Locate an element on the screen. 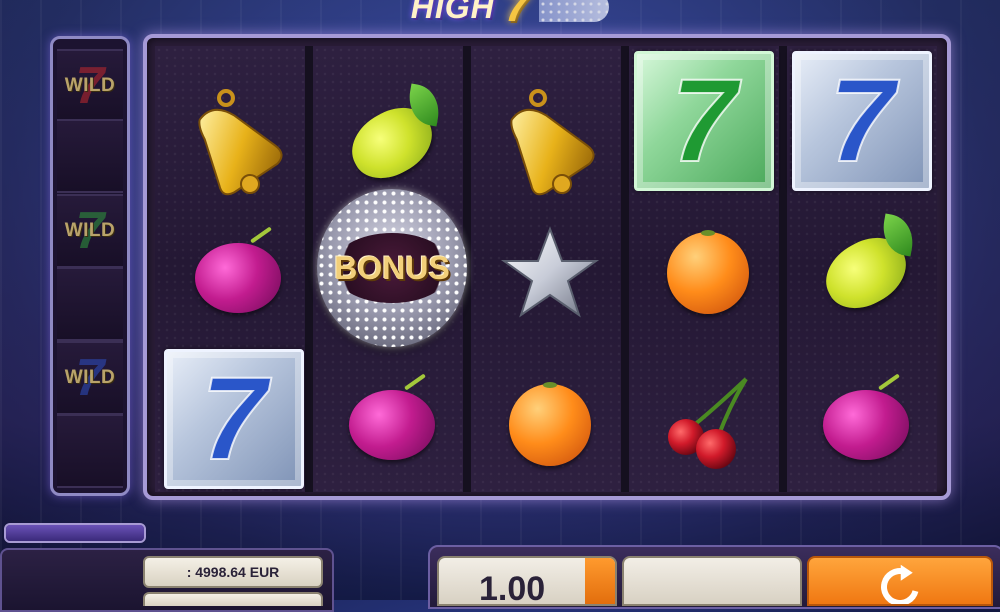  logo-glitter is located at coordinates (574, 11).